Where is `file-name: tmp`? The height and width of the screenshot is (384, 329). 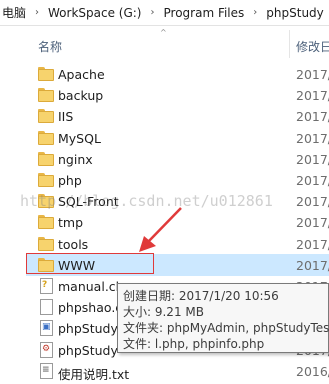
file-name: tmp is located at coordinates (71, 223).